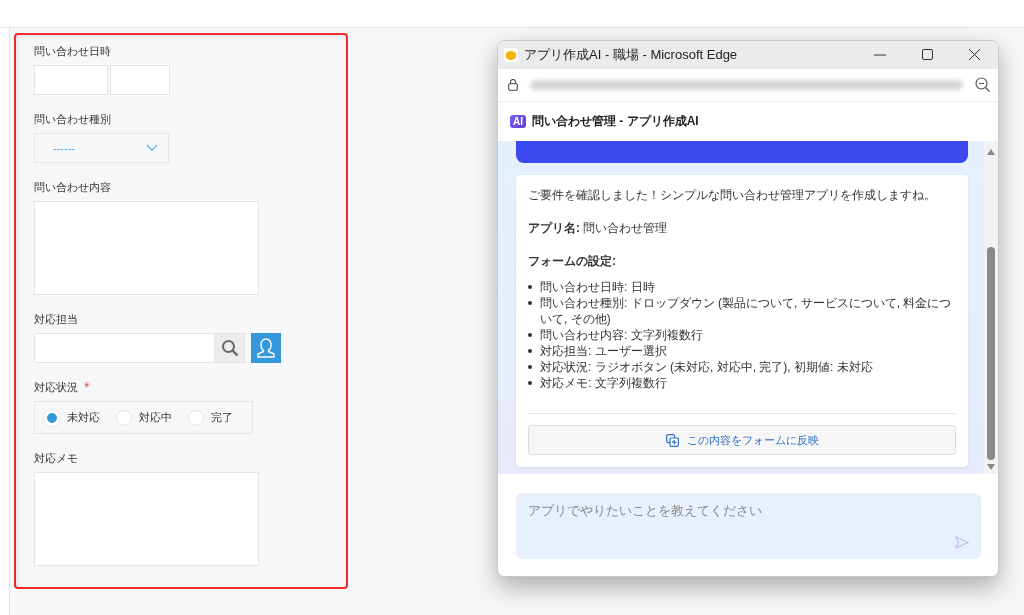 Image resolution: width=1024 pixels, height=615 pixels. I want to click on field-label: 問い合わせ内容, so click(72, 187).